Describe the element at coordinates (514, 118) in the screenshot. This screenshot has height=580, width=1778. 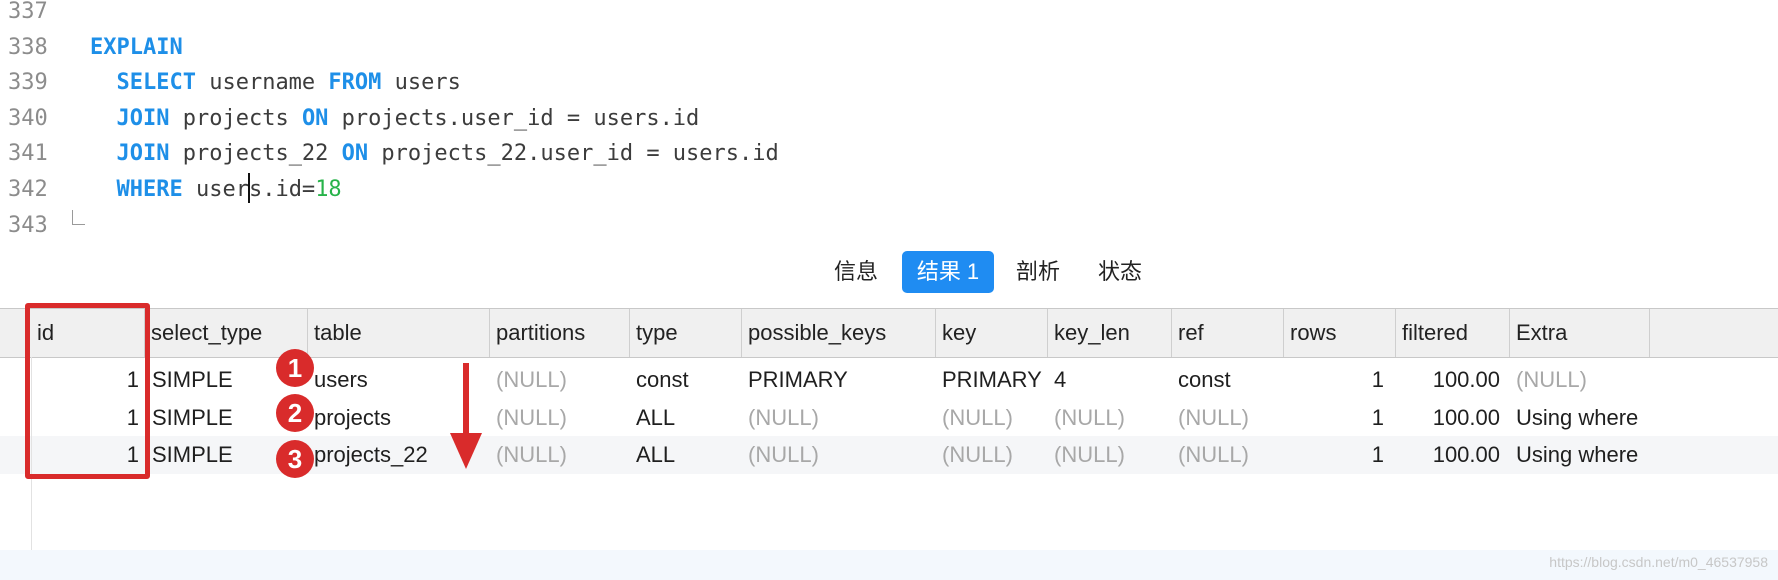
I see `sql-text: projects.user_id = users.id` at that location.